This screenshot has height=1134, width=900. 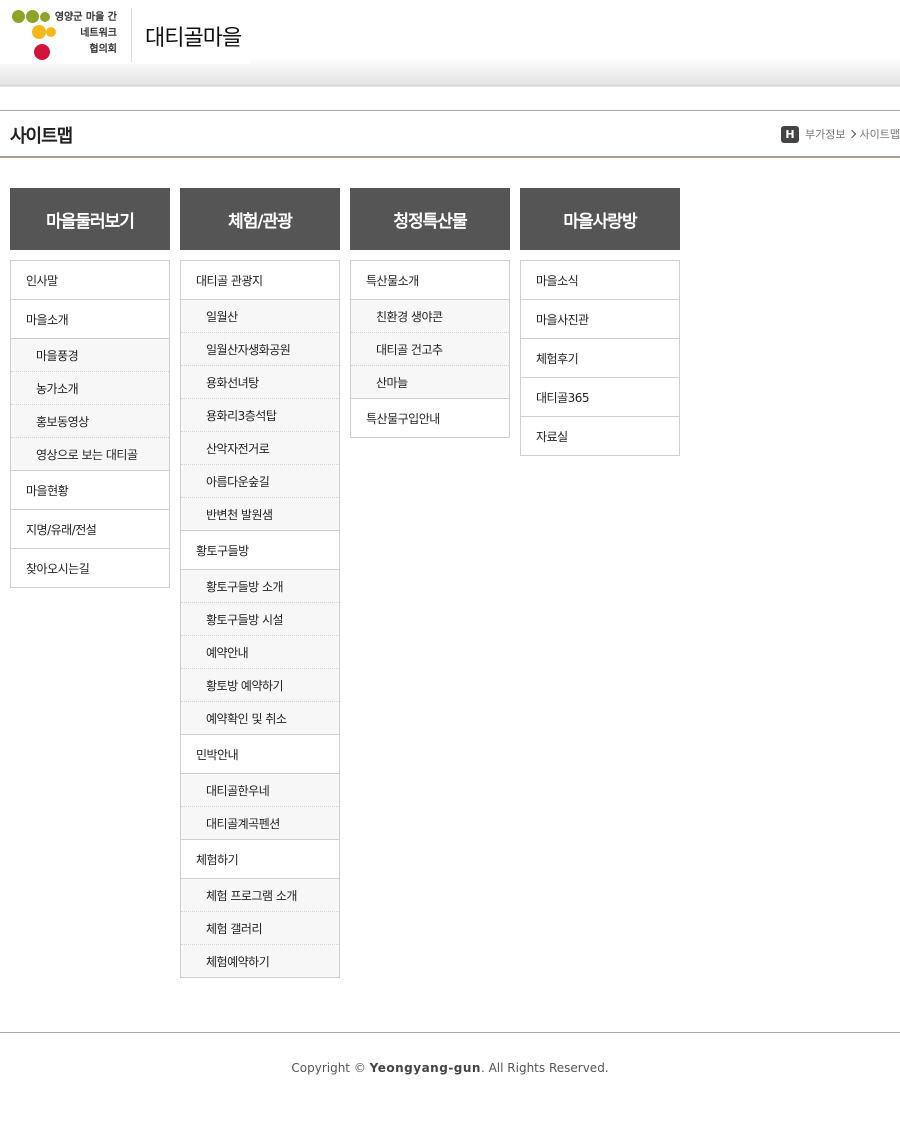 What do you see at coordinates (260, 718) in the screenshot?
I see `submenu-item: 예약확인 및 취소` at bounding box center [260, 718].